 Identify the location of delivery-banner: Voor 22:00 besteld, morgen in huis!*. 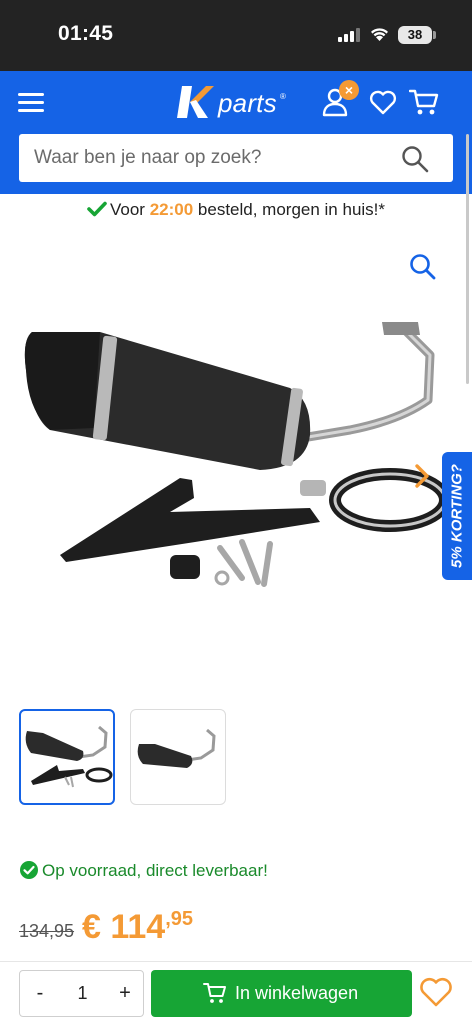
(236, 212).